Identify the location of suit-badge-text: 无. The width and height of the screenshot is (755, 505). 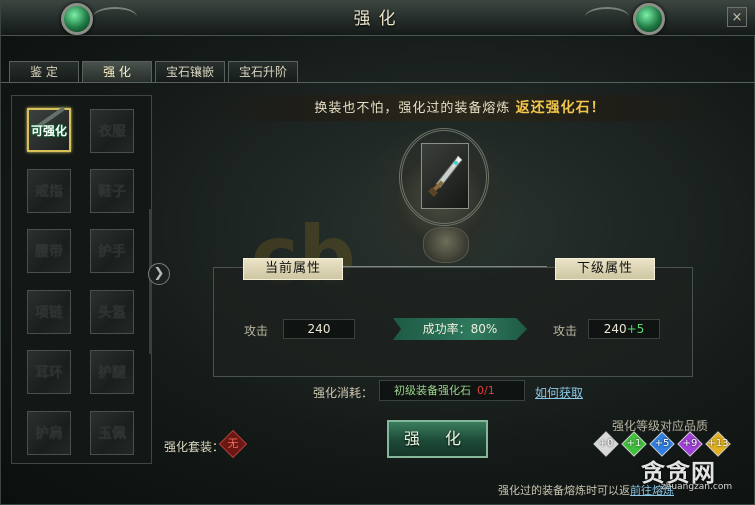
(233, 443).